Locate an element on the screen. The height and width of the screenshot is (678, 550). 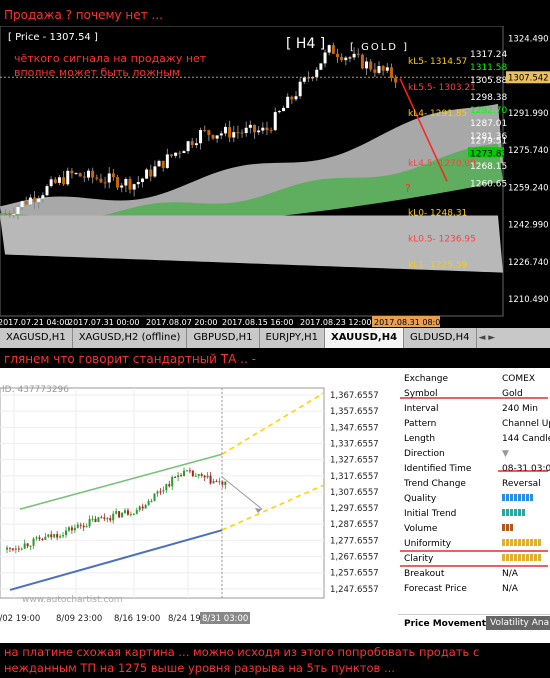
middle-caption: глянем что говорит стандартный ТА .. - is located at coordinates (130, 359).